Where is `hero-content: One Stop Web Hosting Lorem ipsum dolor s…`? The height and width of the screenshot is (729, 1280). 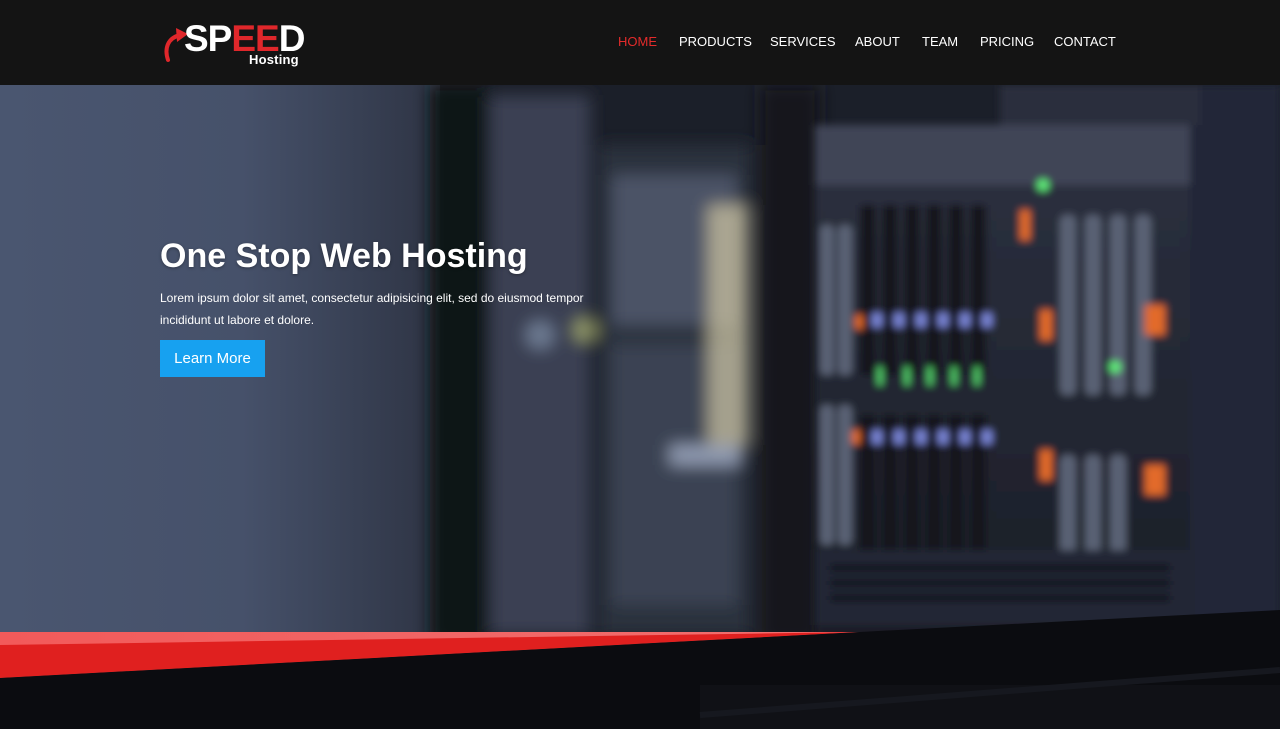
hero-content: One Stop Web Hosting Lorem ipsum dolor s… is located at coordinates (400, 306).